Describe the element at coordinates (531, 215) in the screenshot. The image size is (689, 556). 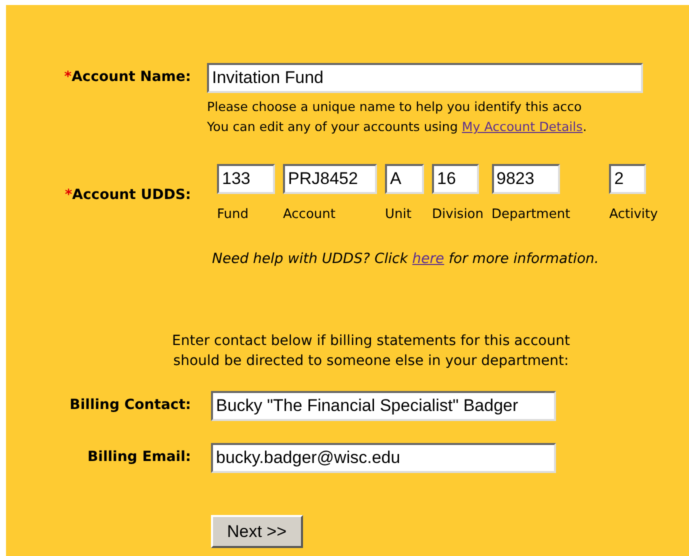
I see `field-caption: Department` at that location.